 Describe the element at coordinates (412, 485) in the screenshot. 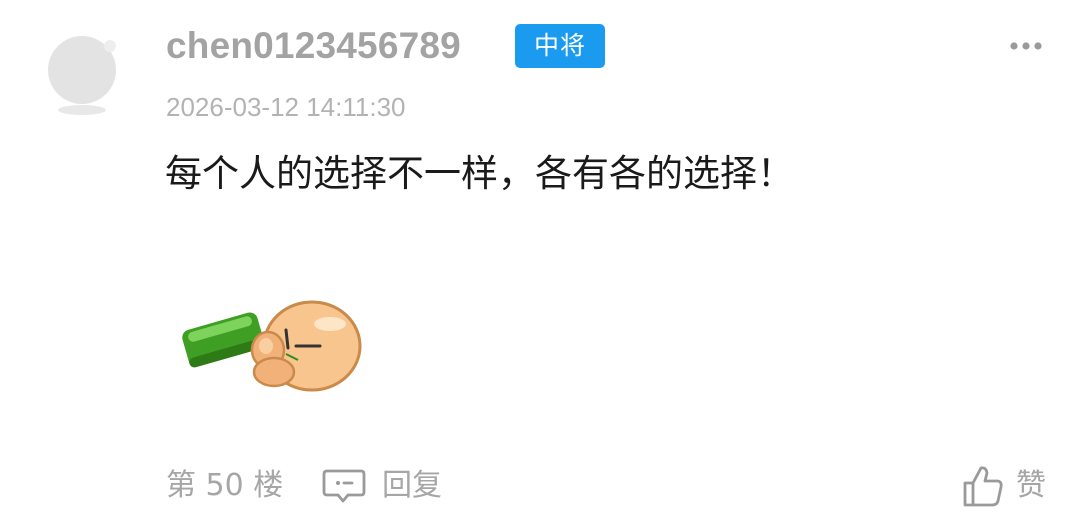

I see `reply-label: 回复` at that location.